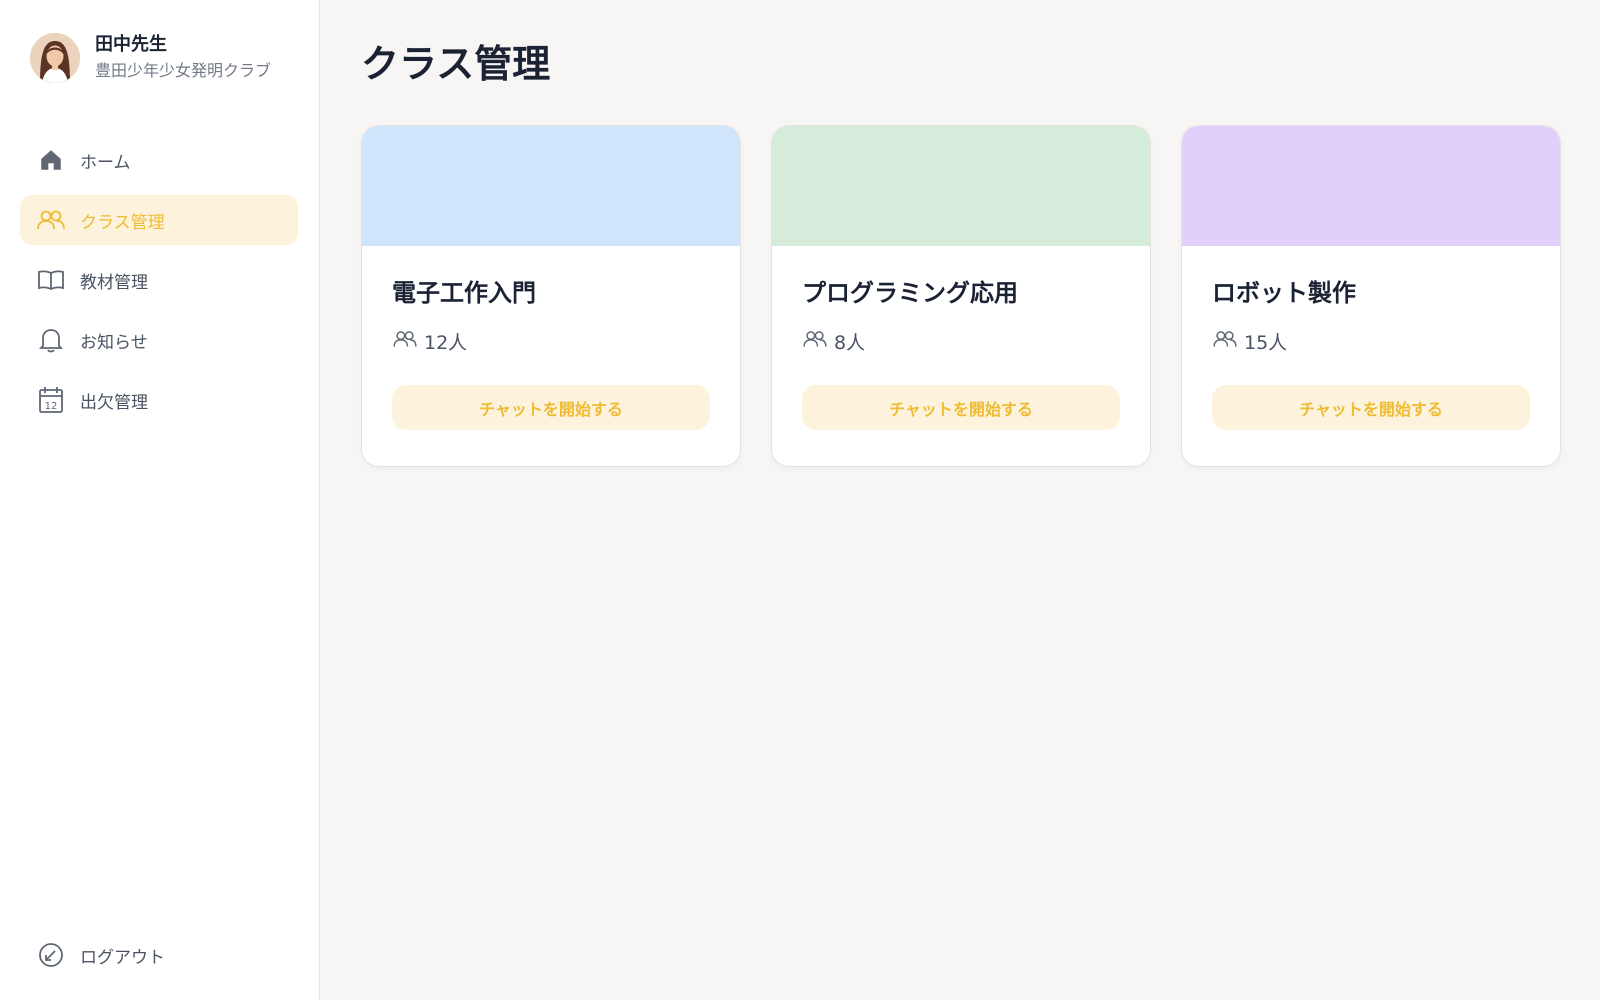 This screenshot has width=1600, height=1000. What do you see at coordinates (159, 340) in the screenshot?
I see `sidebar-item-notifications: お知らせ` at bounding box center [159, 340].